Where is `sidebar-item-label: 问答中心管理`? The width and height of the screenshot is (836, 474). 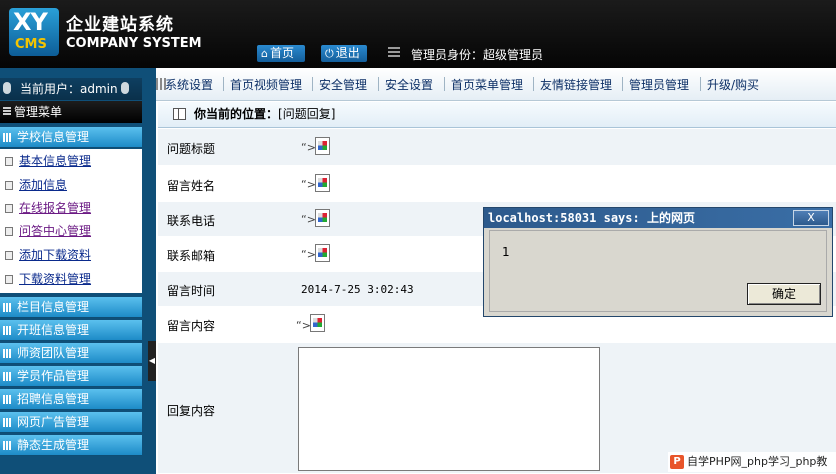 sidebar-item-label: 问答中心管理 is located at coordinates (55, 231).